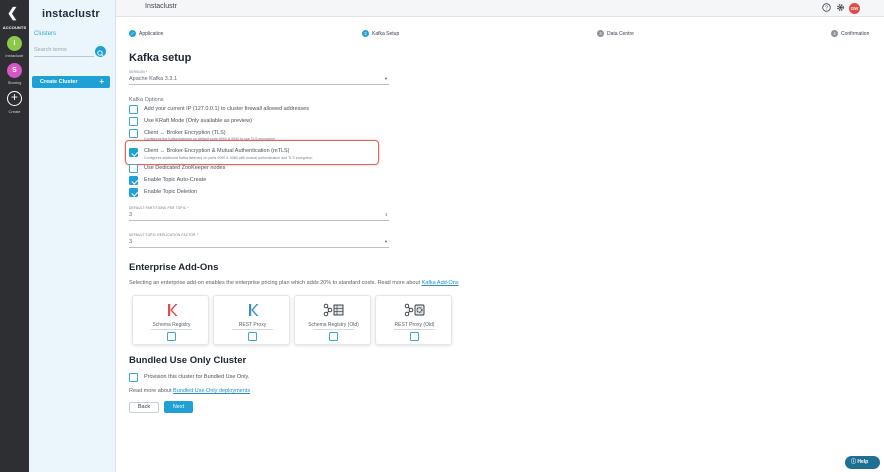 The width and height of the screenshot is (884, 472). What do you see at coordinates (133, 377) in the screenshot?
I see `bundled-use-only-checkbox` at bounding box center [133, 377].